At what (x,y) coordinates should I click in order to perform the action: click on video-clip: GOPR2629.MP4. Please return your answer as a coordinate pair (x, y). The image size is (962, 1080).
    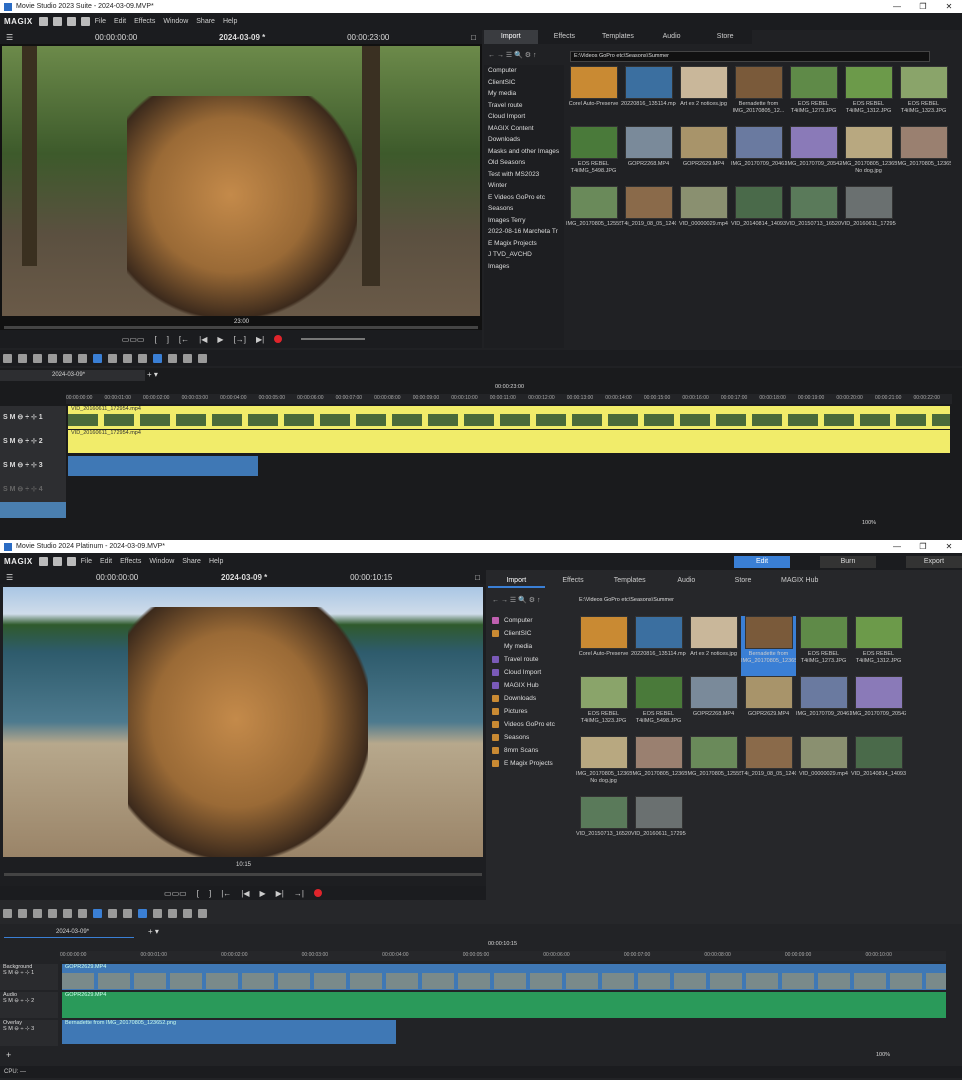
    Looking at the image, I should click on (504, 977).